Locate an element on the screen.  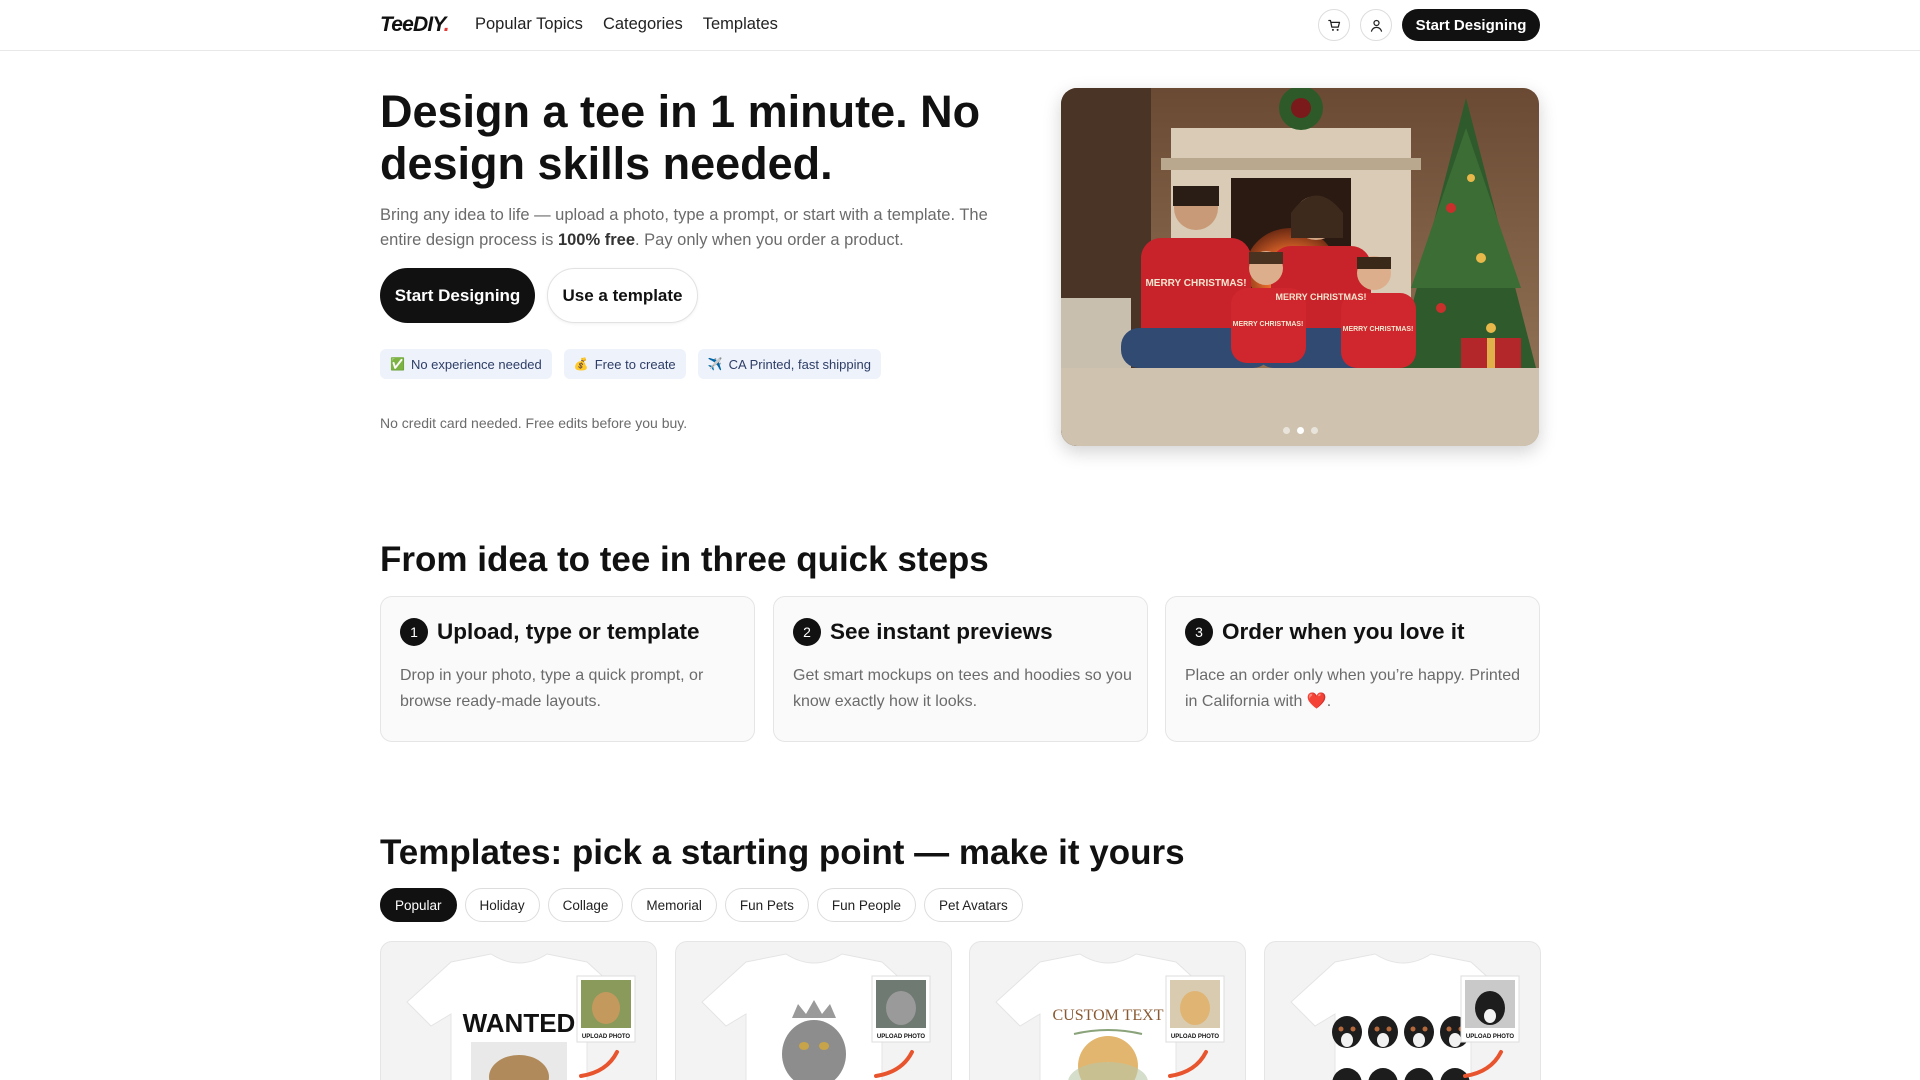
puppy-grid-tee-mockup: UPLOAD PHOTO is located at coordinates (1405, 1016).